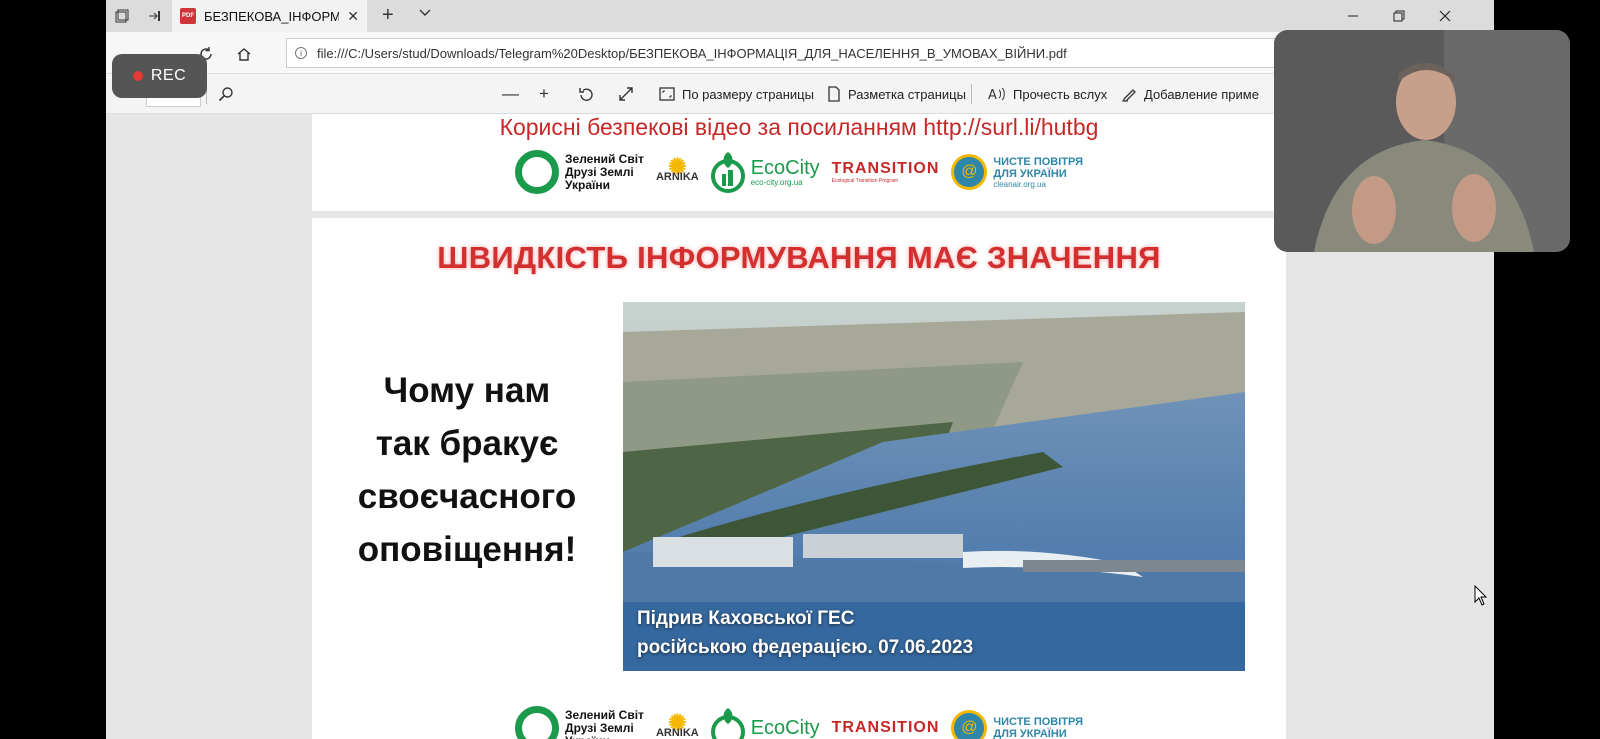 This screenshot has width=1600, height=739. I want to click on read-aloud-label: Прочесть вслух, so click(1060, 94).